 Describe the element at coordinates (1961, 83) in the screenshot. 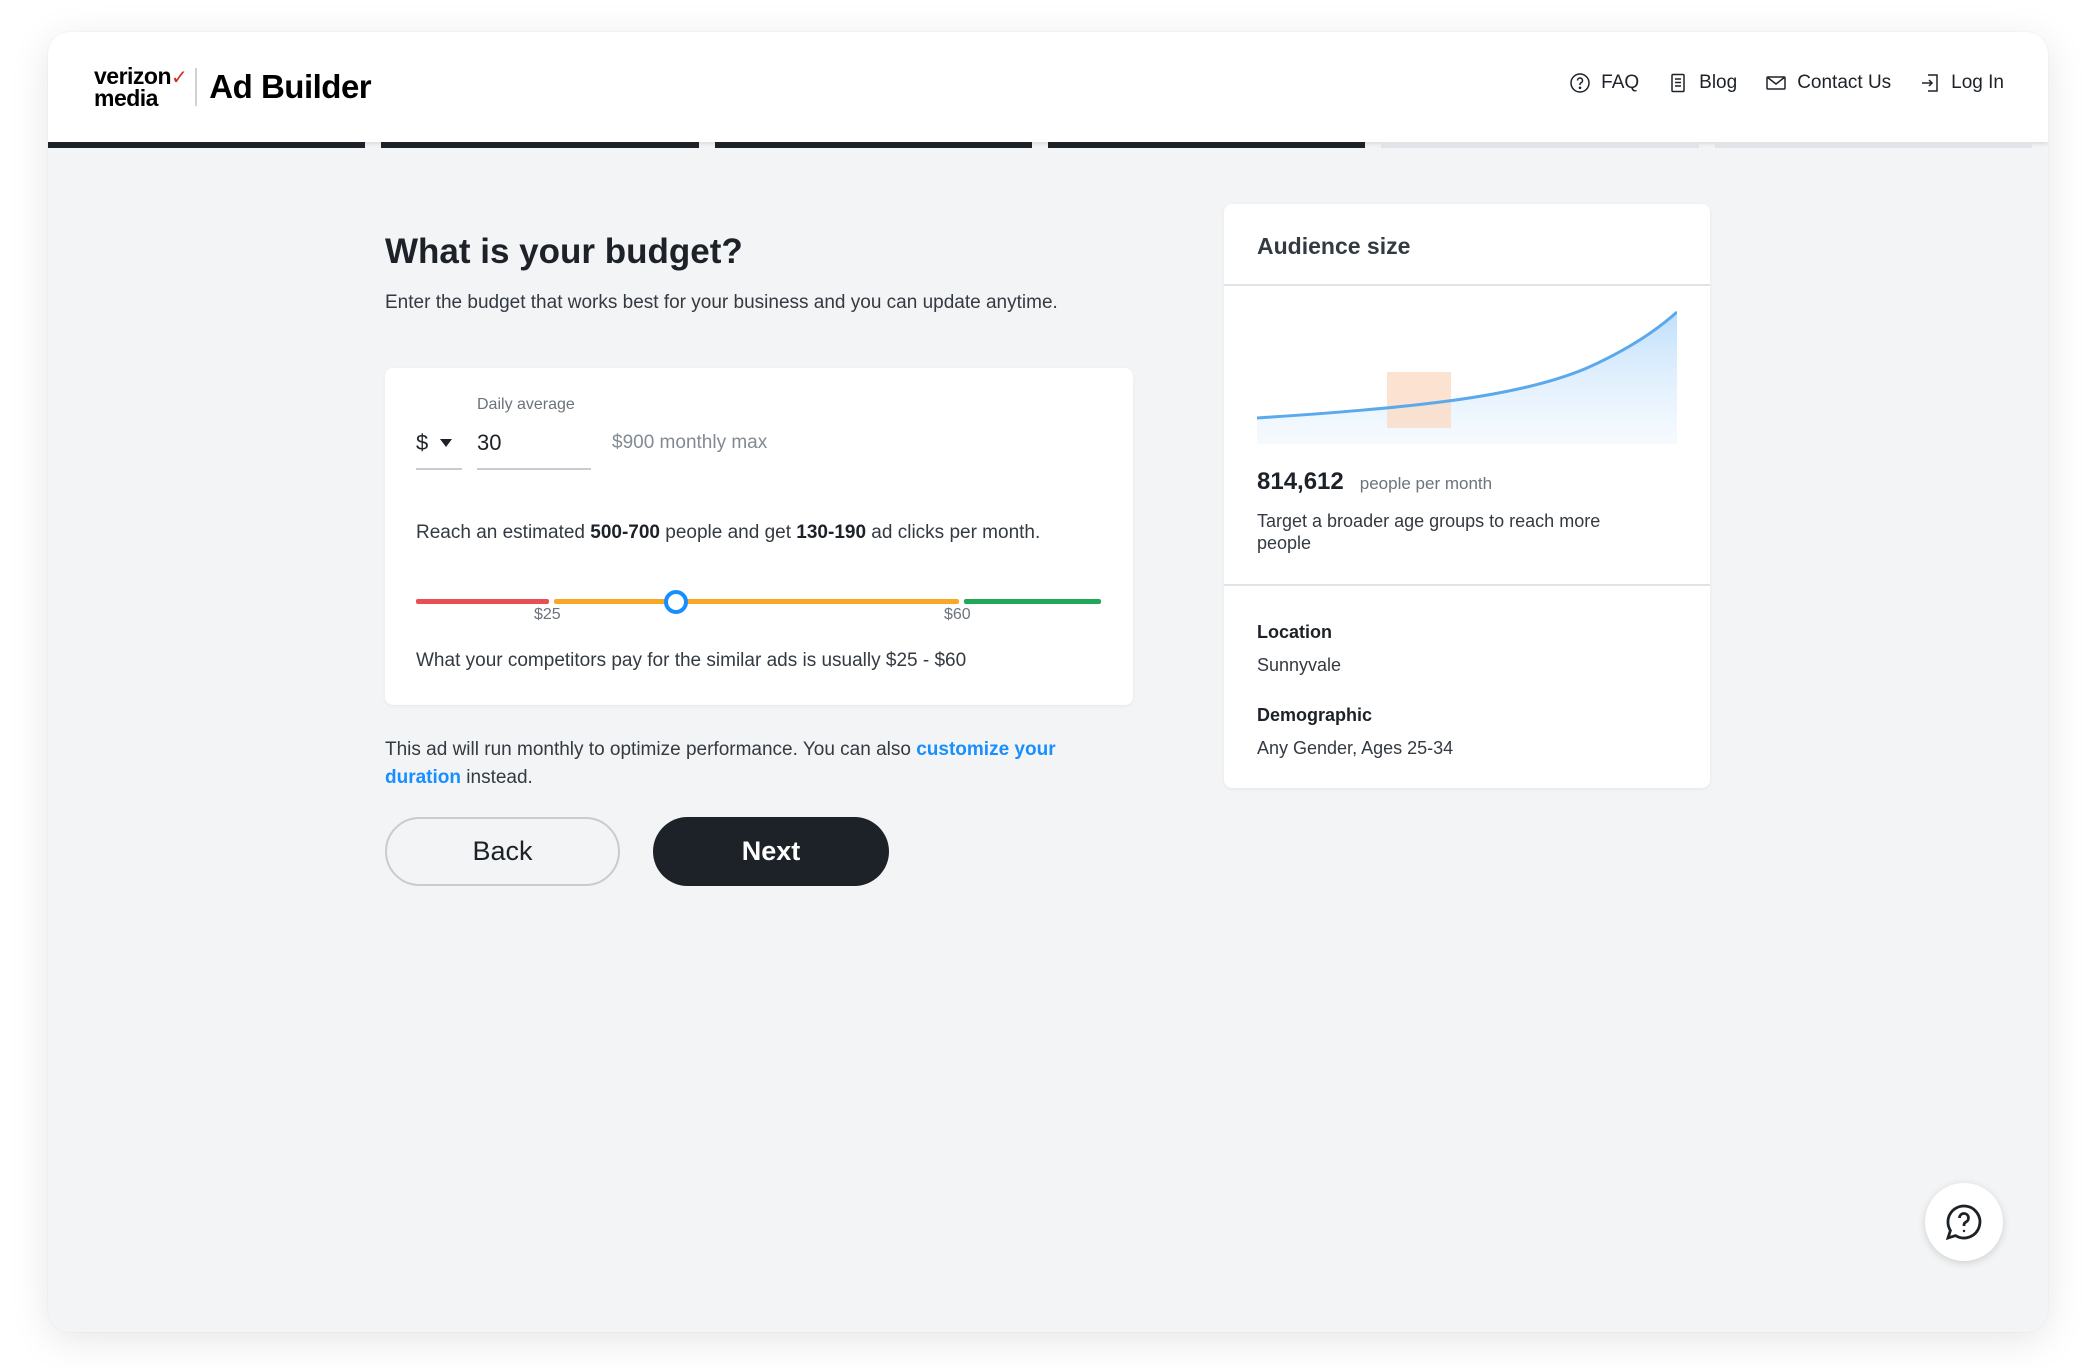

I see `nav-log-in: Log In` at that location.